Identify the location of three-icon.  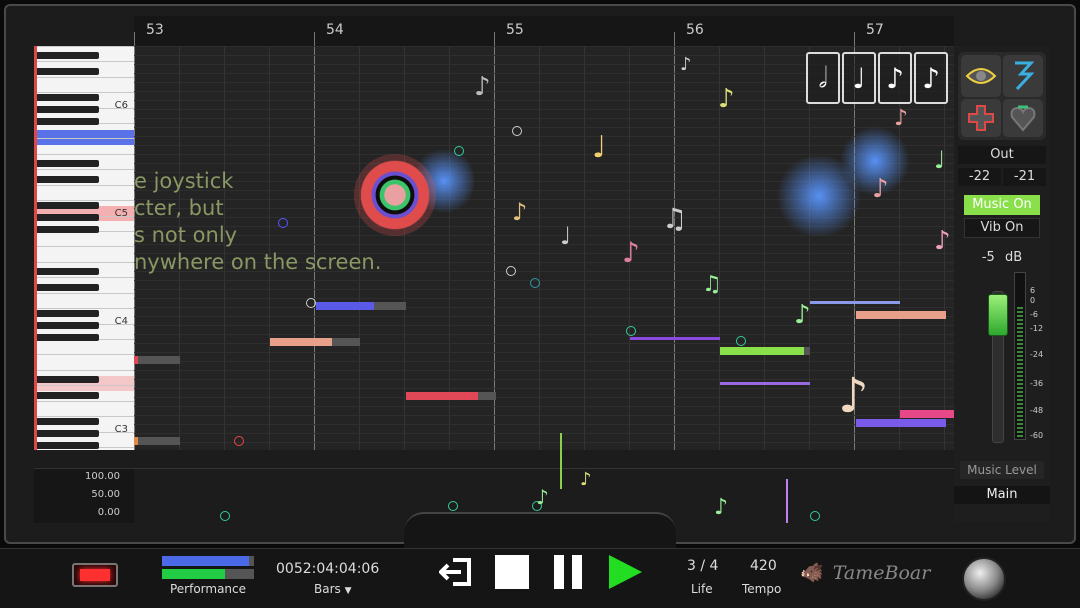
(1023, 76).